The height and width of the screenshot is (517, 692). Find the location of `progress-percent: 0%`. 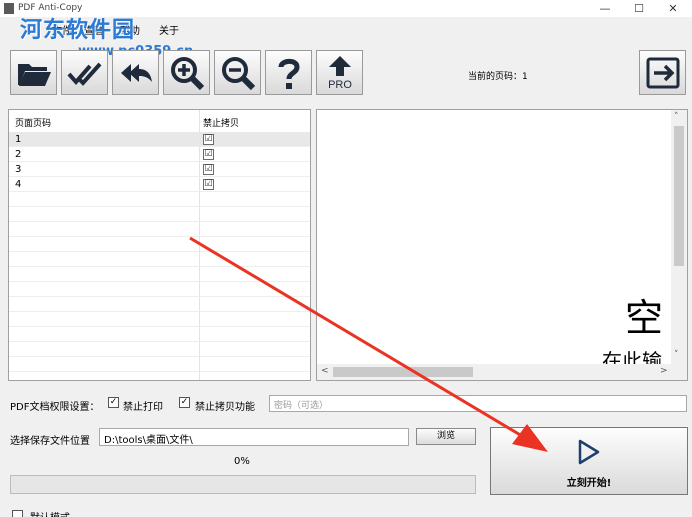

progress-percent: 0% is located at coordinates (242, 461).